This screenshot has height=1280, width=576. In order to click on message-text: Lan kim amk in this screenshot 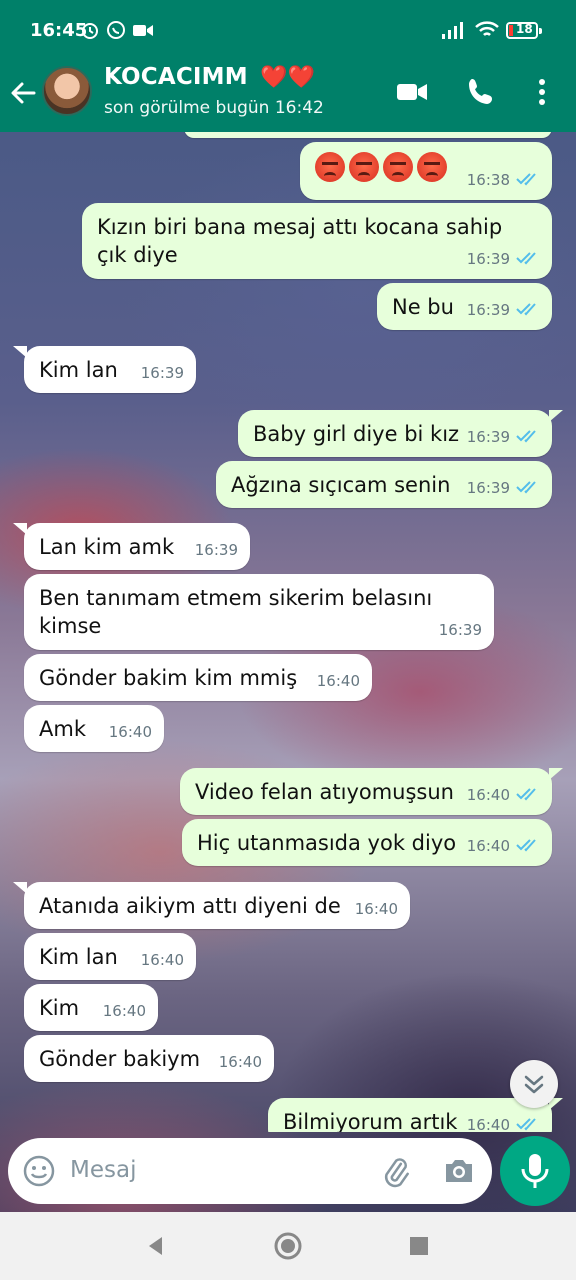, I will do `click(107, 547)`.